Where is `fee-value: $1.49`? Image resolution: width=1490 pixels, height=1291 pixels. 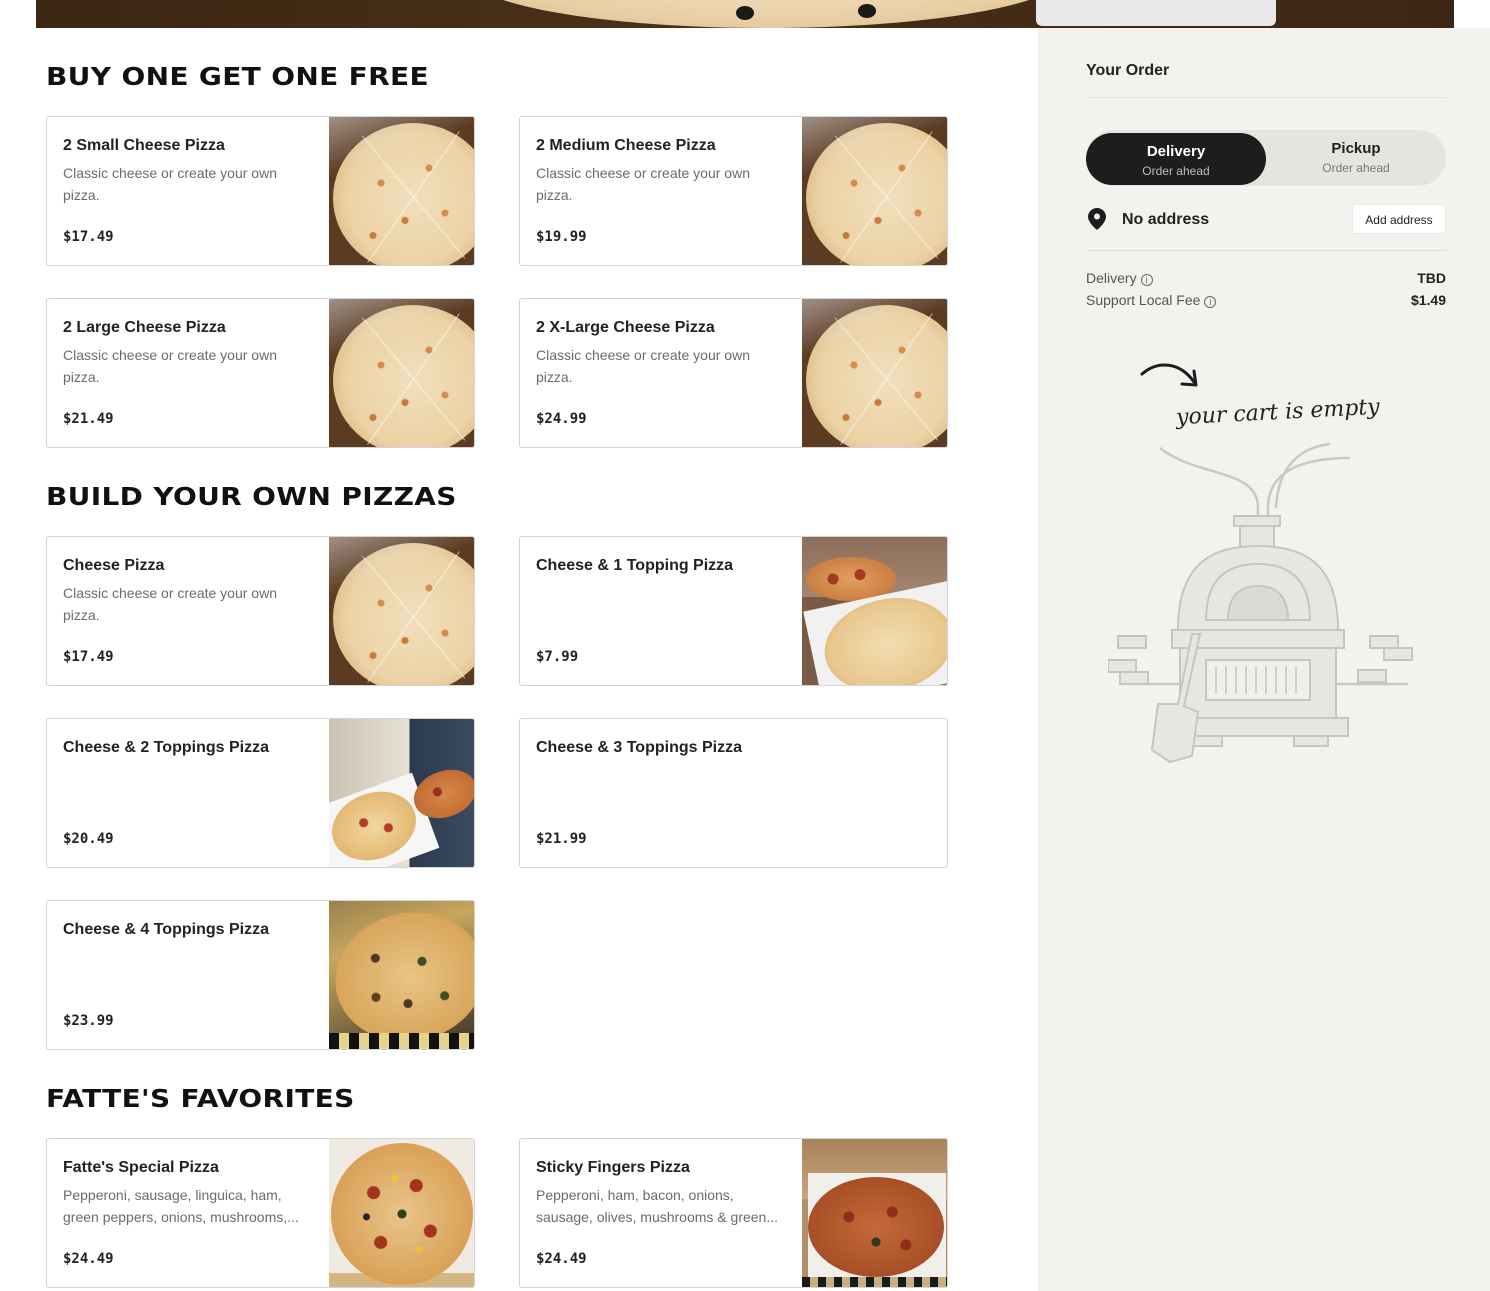
fee-value: $1.49 is located at coordinates (1428, 300).